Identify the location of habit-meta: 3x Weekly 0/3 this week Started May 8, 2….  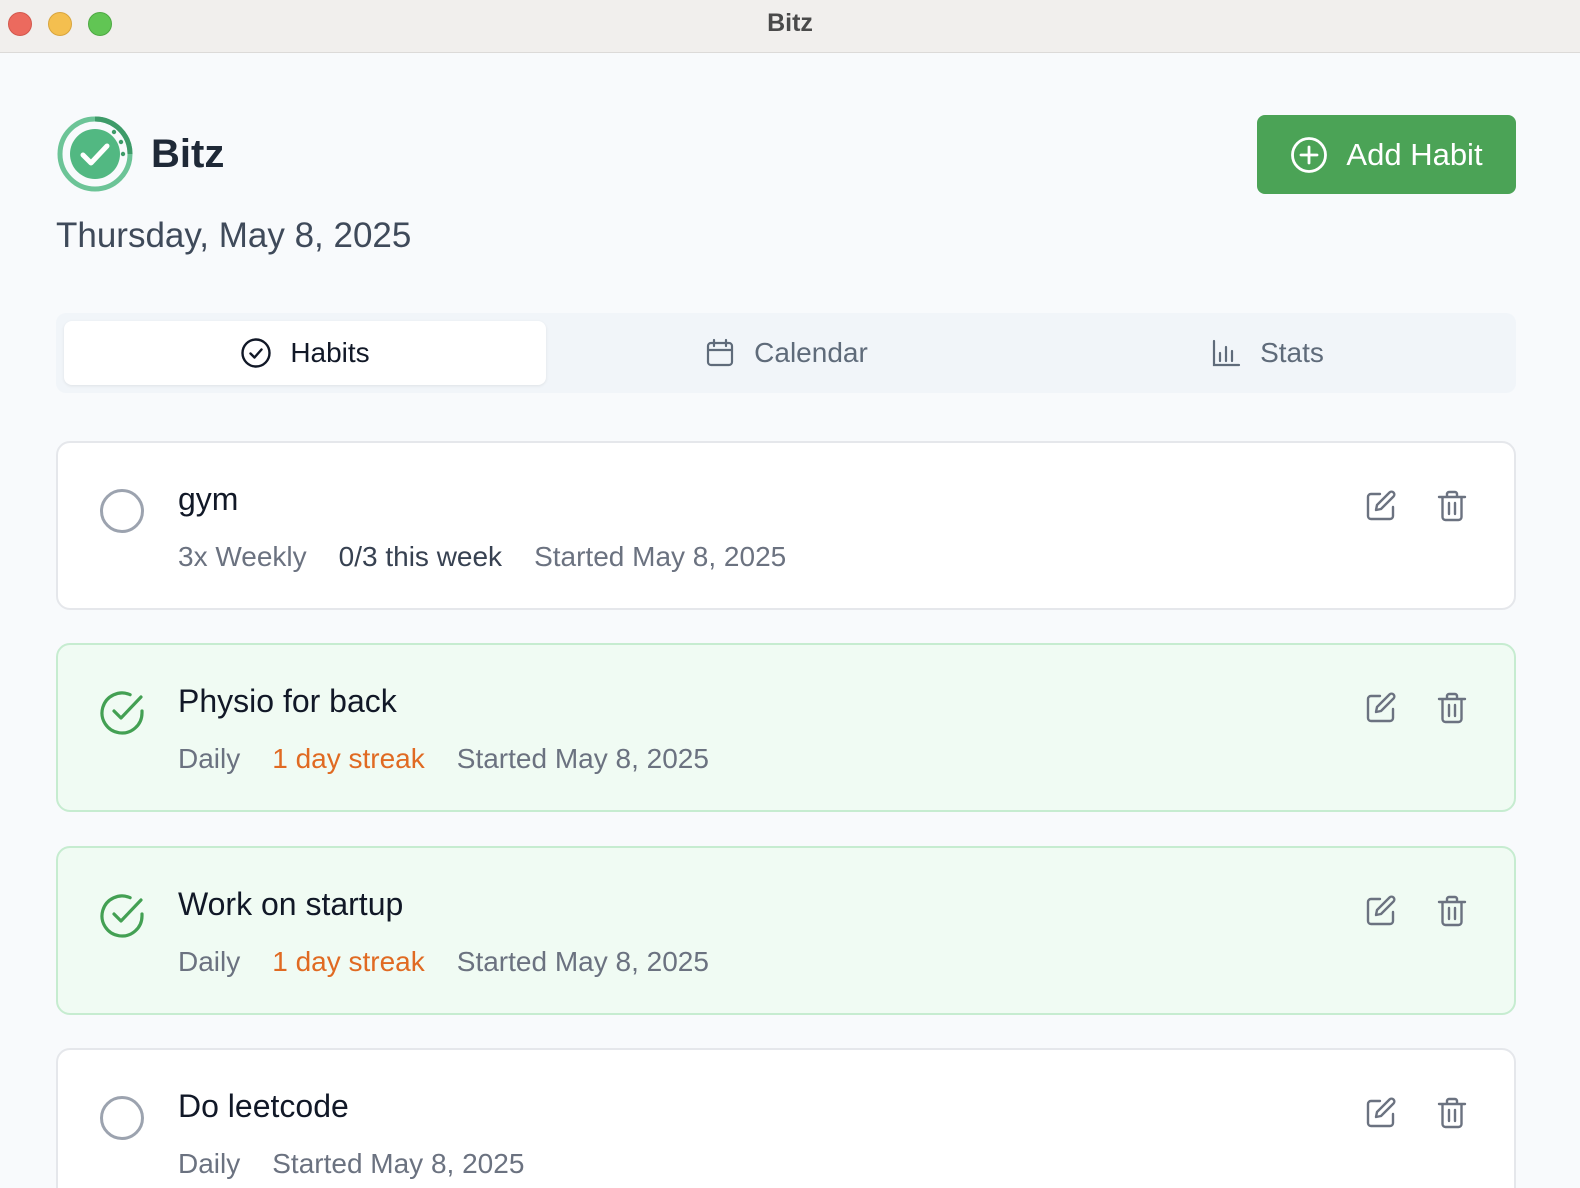
(482, 557).